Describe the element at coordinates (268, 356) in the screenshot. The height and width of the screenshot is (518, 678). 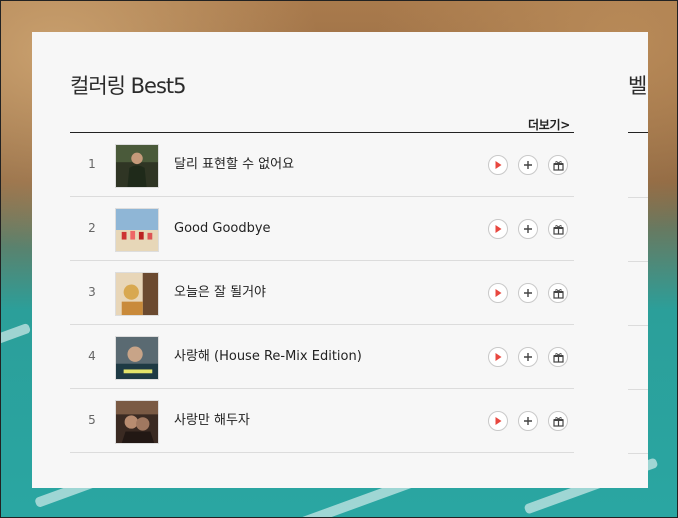
I see `song-title: 사랑해 (House Re-Mix Edition)` at that location.